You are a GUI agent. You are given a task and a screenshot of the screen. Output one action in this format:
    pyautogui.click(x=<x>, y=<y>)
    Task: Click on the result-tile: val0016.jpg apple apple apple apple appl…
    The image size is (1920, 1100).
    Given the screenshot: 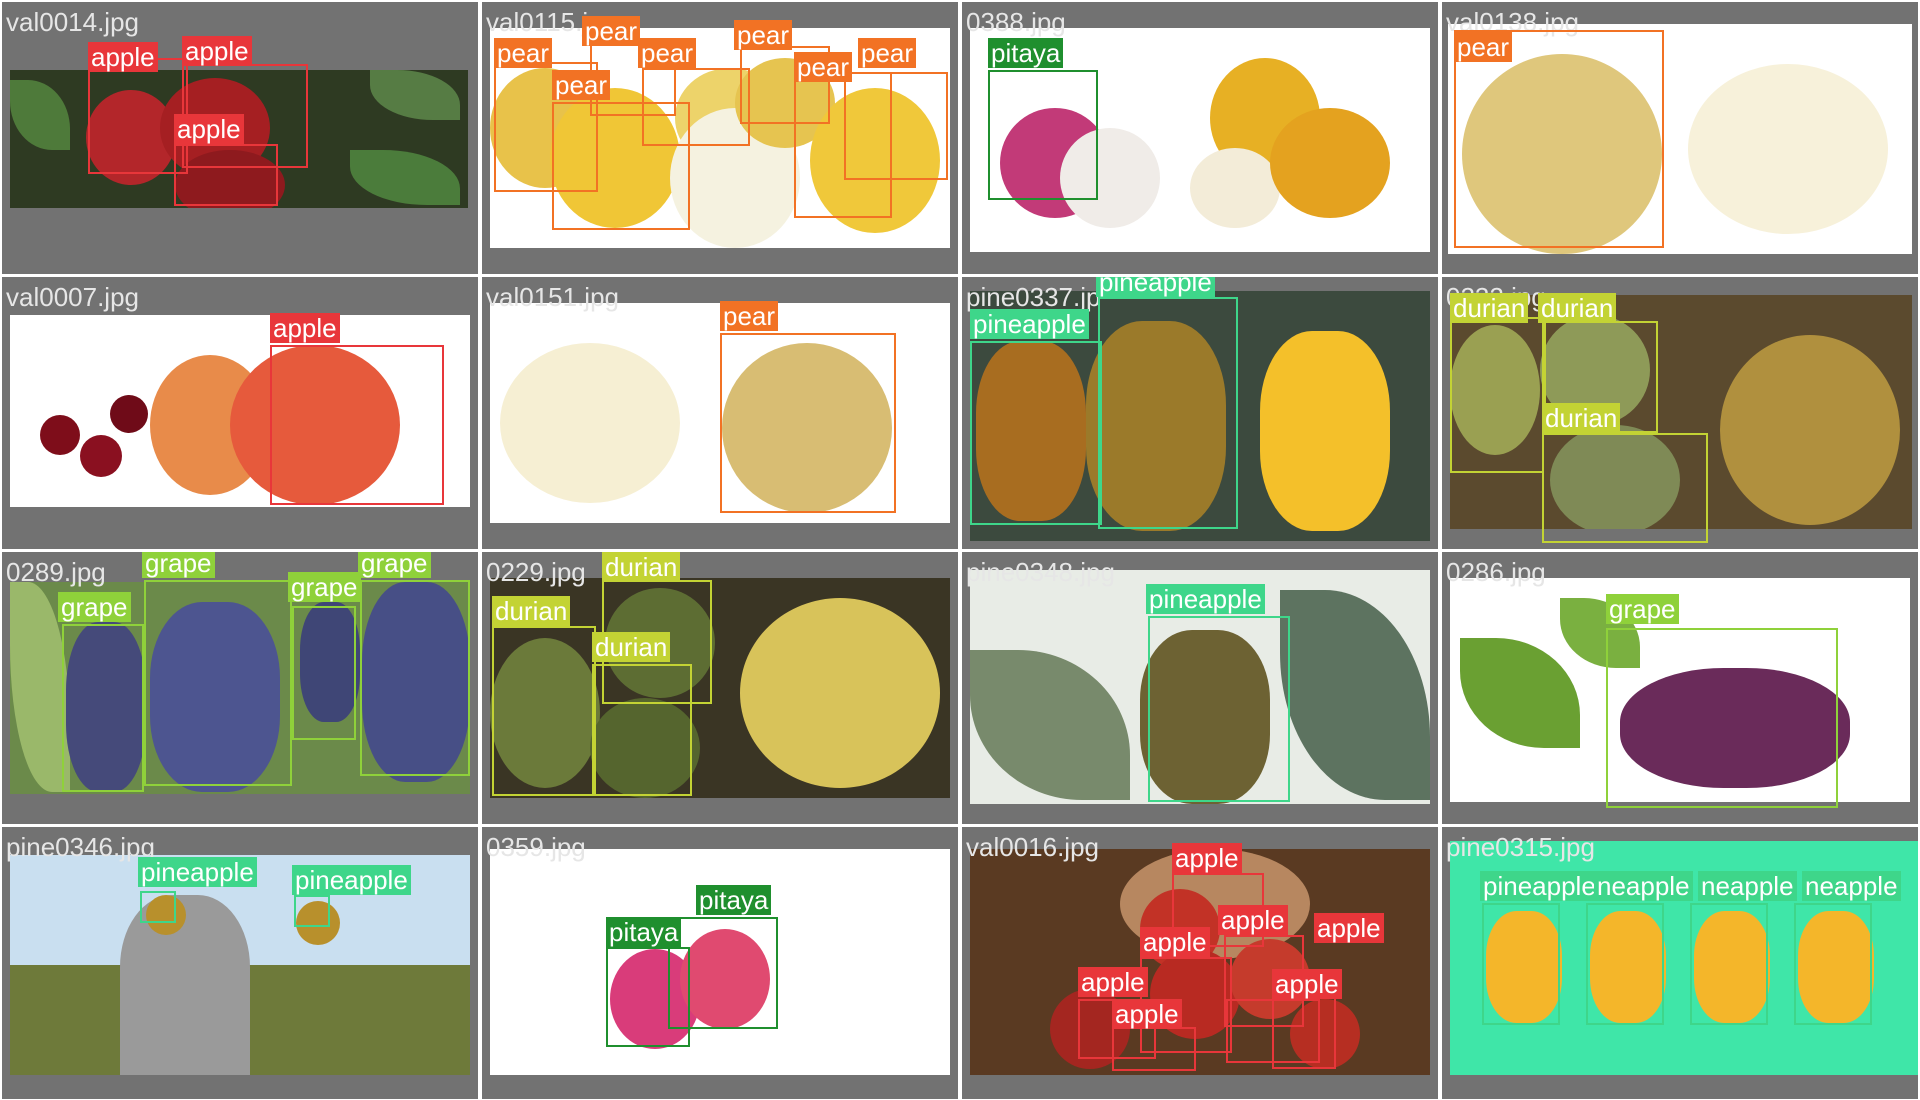 What is the action you would take?
    pyautogui.click(x=1200, y=963)
    